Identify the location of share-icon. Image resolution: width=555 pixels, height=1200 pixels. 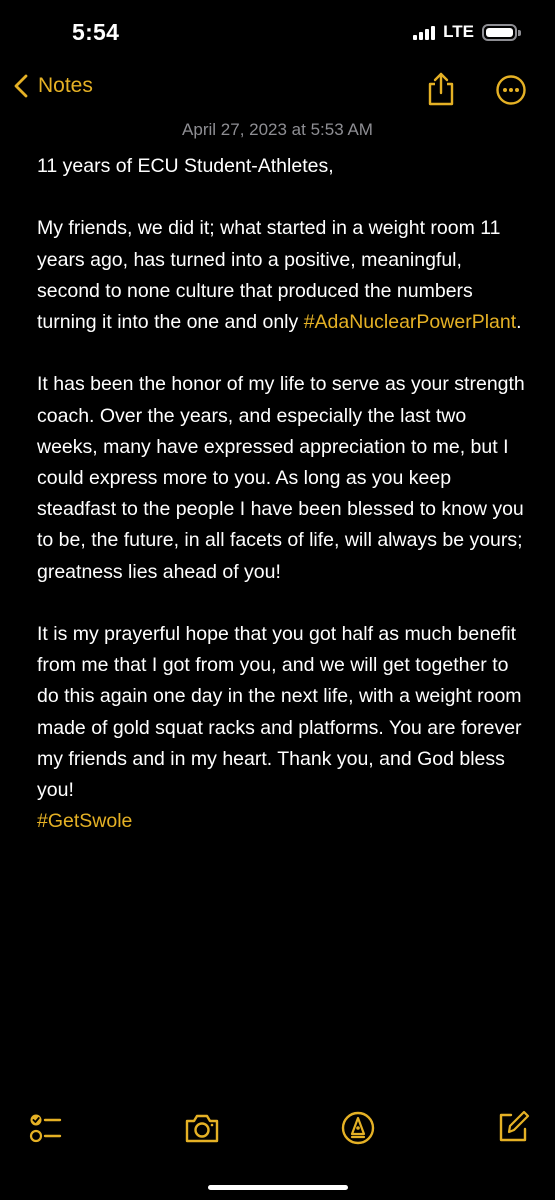
(441, 89).